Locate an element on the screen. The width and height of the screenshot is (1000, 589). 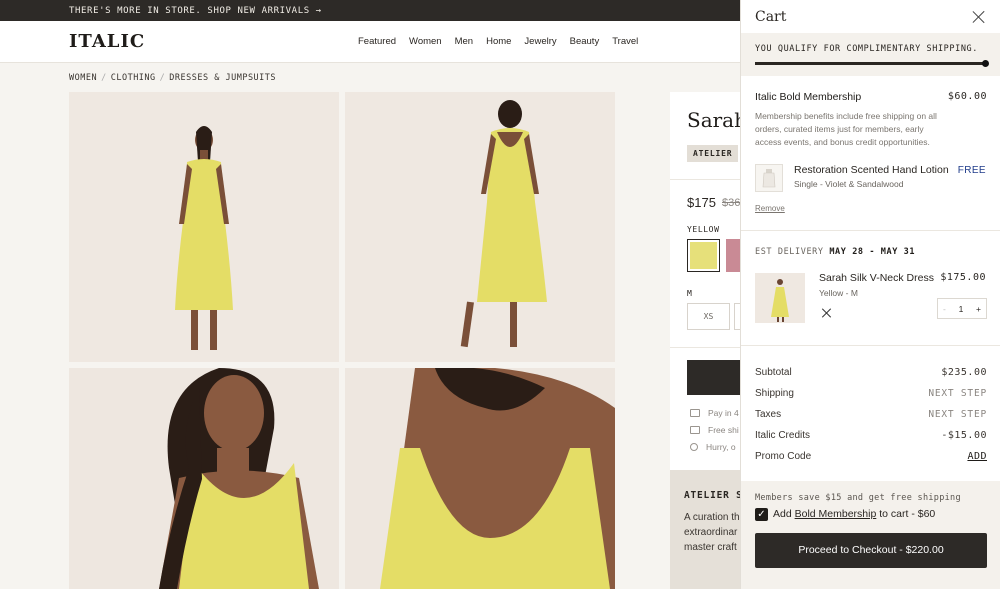
stock-info: Hurry, o is located at coordinates (713, 447).